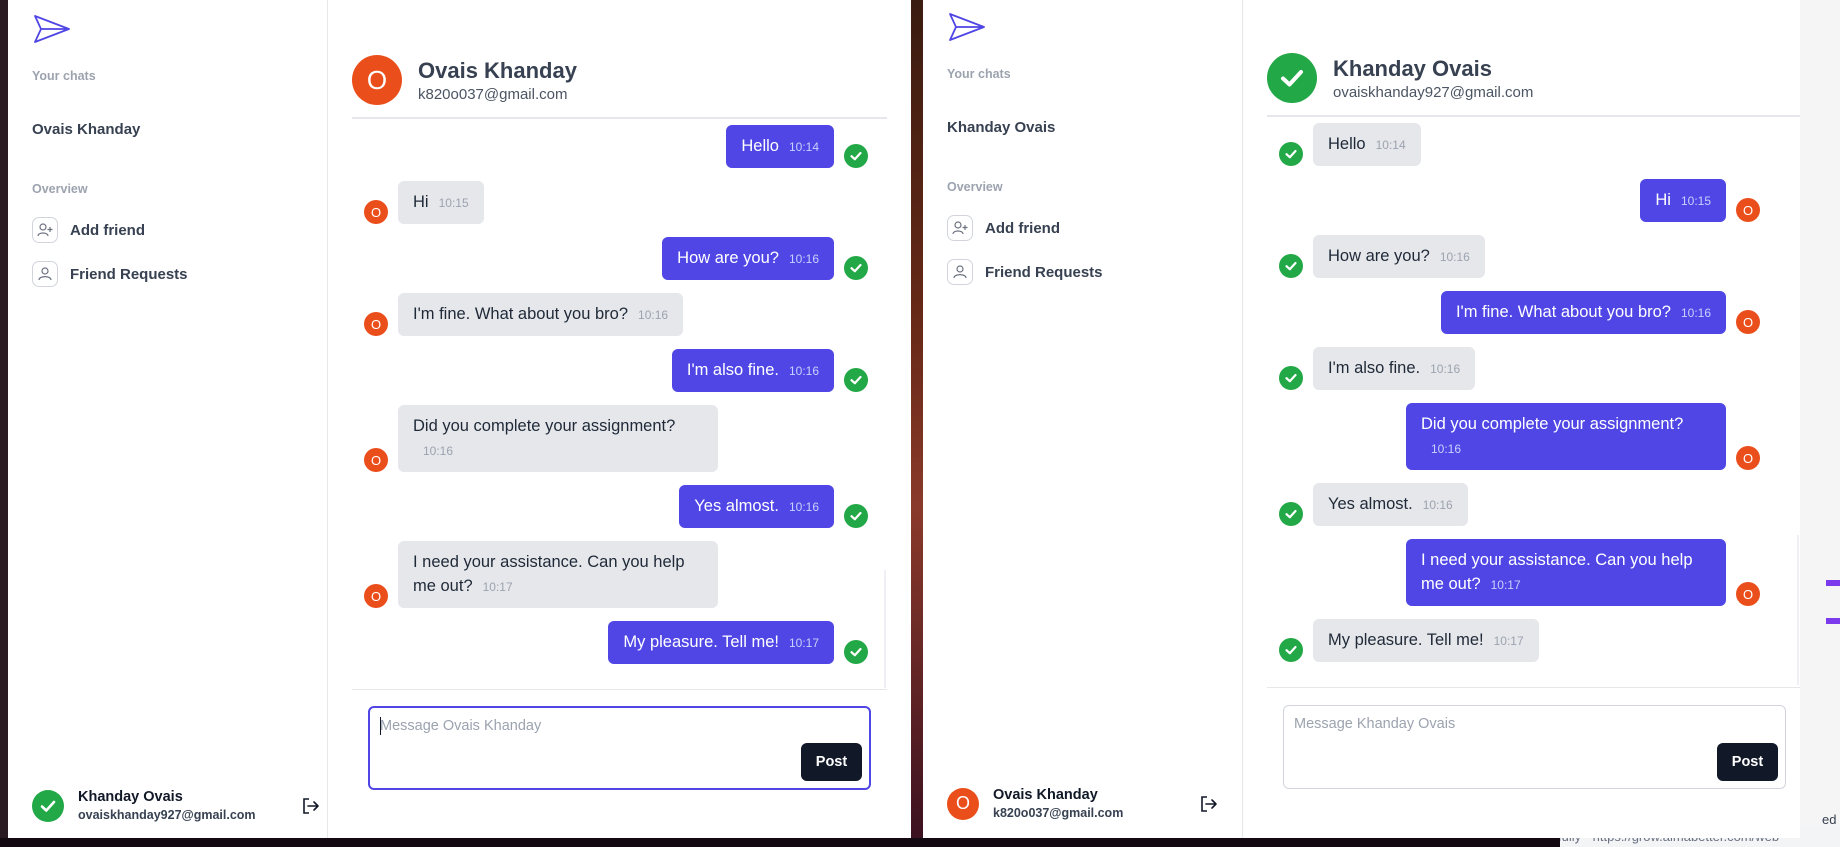 This screenshot has width=1840, height=847. I want to click on message-bubble: I'm fine. What about you bro? 10:16, so click(1583, 312).